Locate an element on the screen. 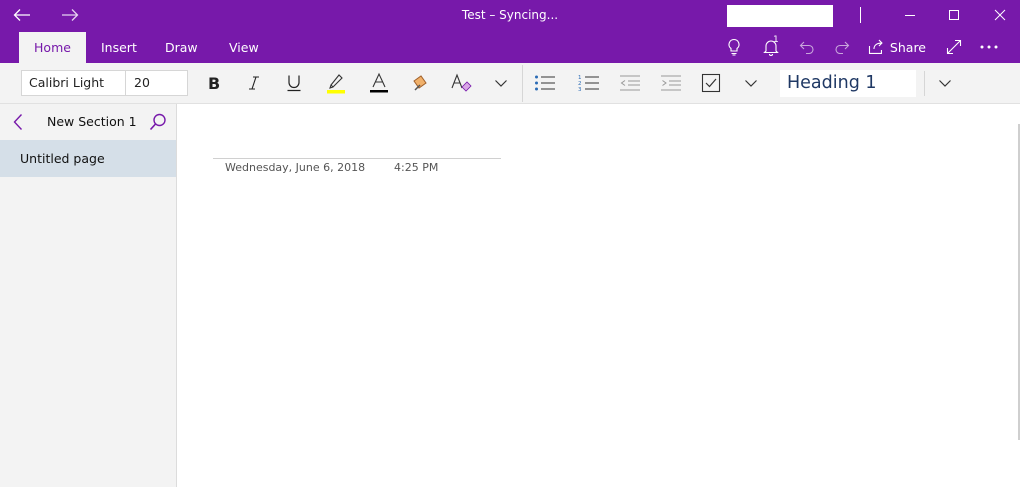 The width and height of the screenshot is (1020, 487). tab-draw: Draw is located at coordinates (181, 47).